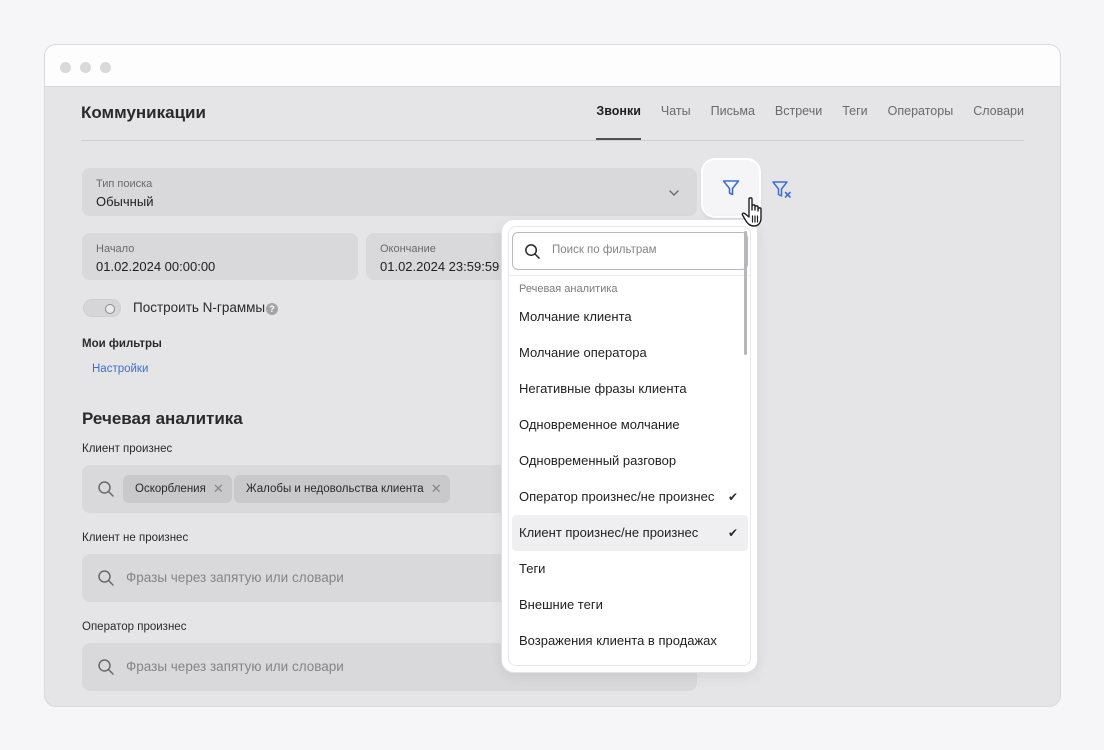 The height and width of the screenshot is (750, 1104). I want to click on tab-calls: Звонки, so click(619, 122).